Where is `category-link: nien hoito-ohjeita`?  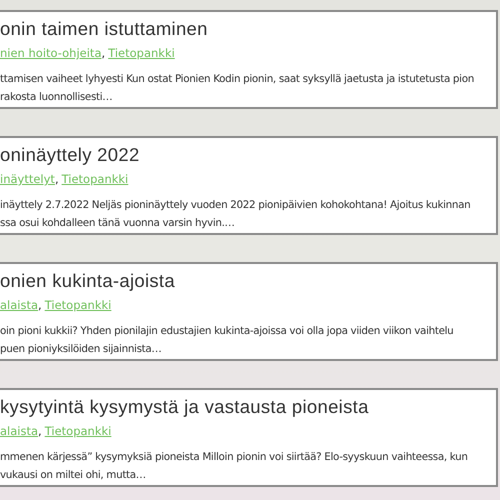
category-link: nien hoito-ohjeita is located at coordinates (51, 53).